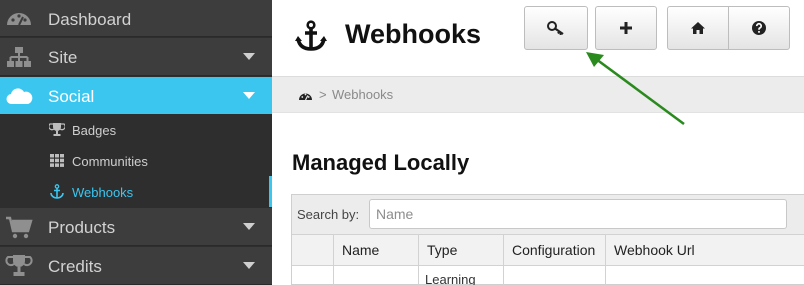 The height and width of the screenshot is (285, 804). Describe the element at coordinates (136, 57) in the screenshot. I see `sidebar-item-site: Site` at that location.